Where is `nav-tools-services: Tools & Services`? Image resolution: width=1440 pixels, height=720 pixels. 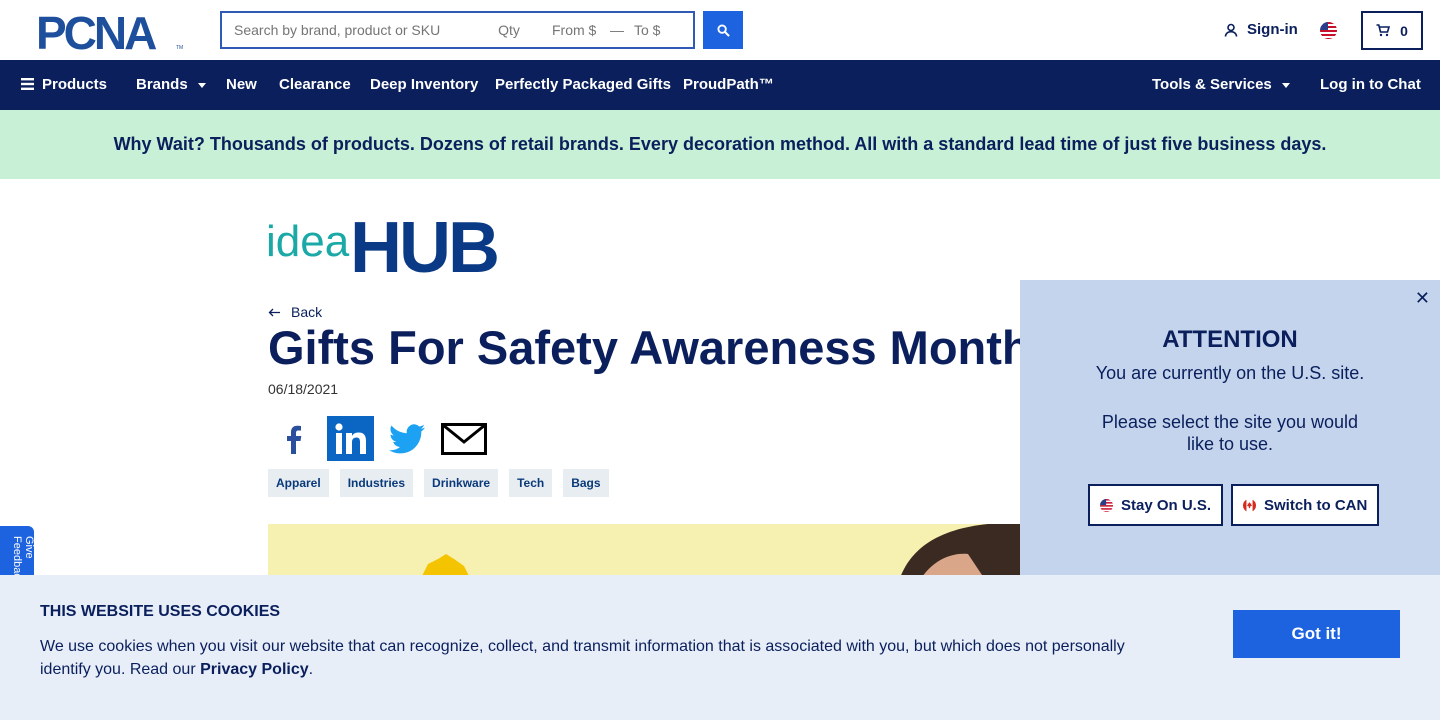
nav-tools-services: Tools & Services is located at coordinates (1221, 84).